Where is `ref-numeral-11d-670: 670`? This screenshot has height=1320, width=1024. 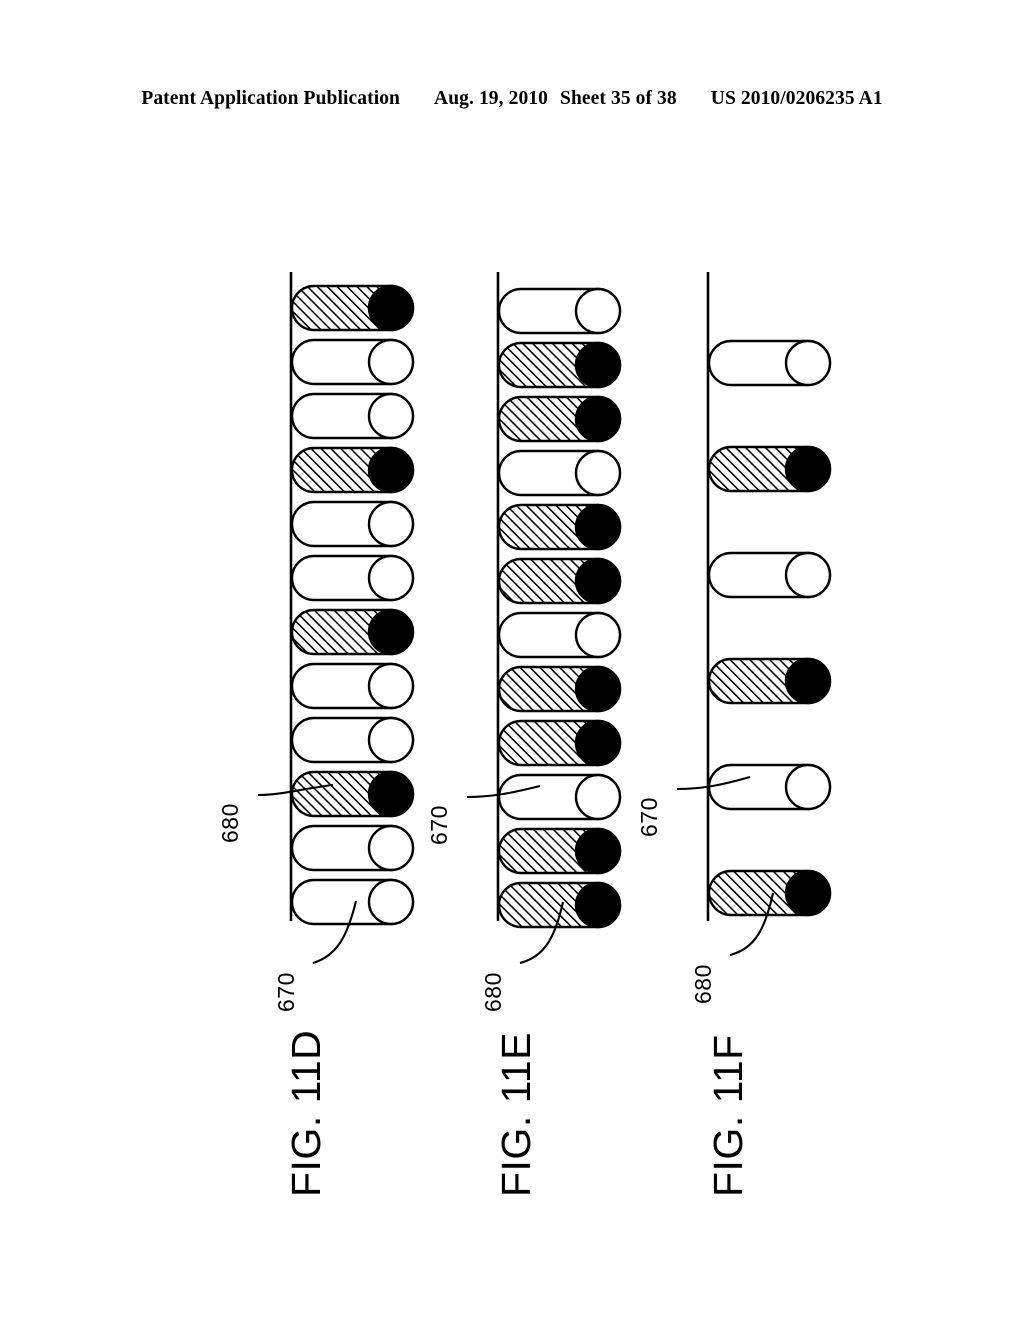 ref-numeral-11d-670: 670 is located at coordinates (286, 992).